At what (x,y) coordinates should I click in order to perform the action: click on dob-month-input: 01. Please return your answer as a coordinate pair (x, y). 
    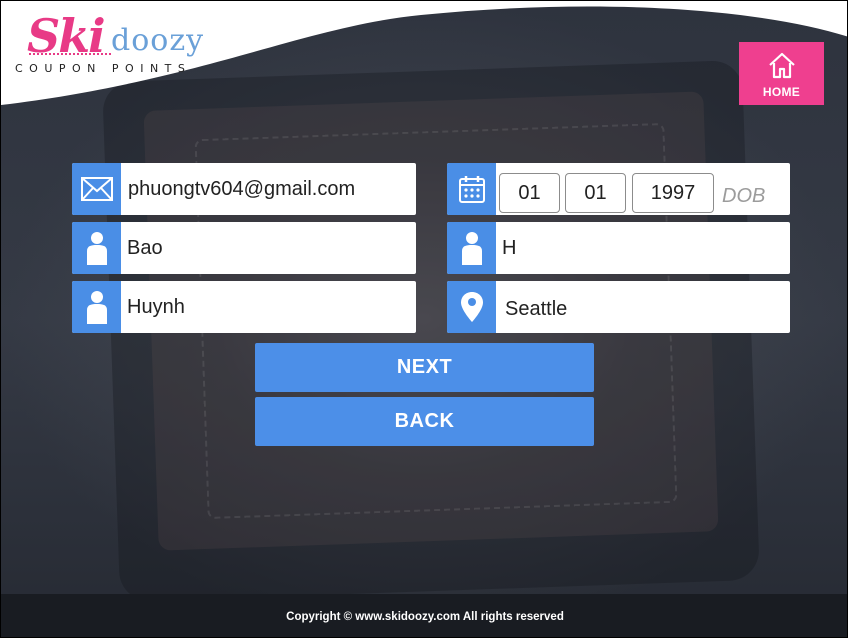
    Looking at the image, I should click on (529, 193).